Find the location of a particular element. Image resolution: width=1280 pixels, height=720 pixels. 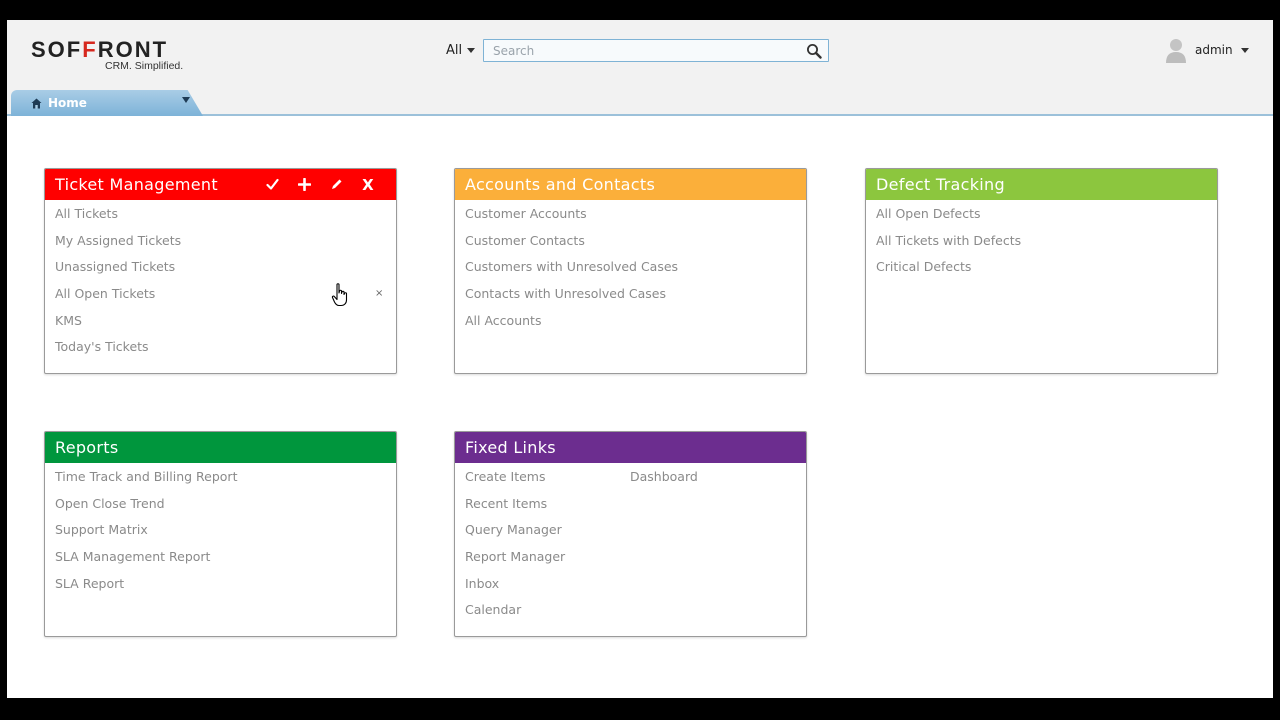

widget-header: Accounts and Contacts is located at coordinates (630, 184).